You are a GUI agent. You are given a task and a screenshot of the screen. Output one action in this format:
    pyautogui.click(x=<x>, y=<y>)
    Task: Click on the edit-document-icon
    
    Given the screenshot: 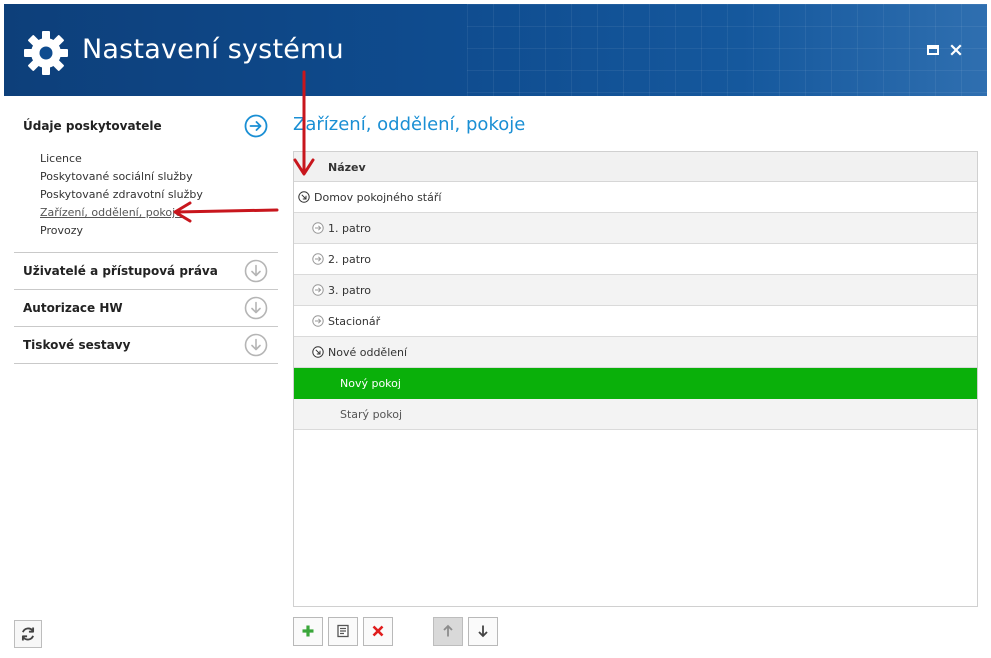 What is the action you would take?
    pyautogui.click(x=343, y=631)
    